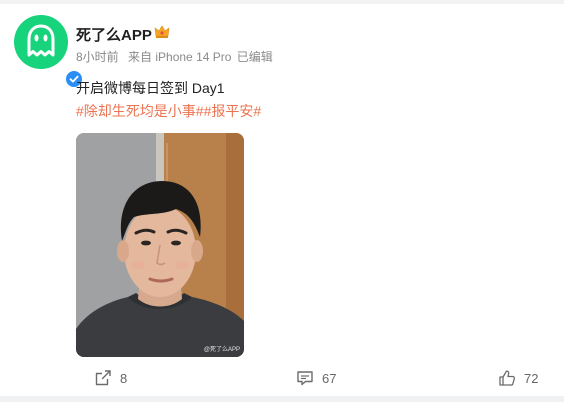 The image size is (564, 402). I want to click on thumbs-up-icon, so click(507, 378).